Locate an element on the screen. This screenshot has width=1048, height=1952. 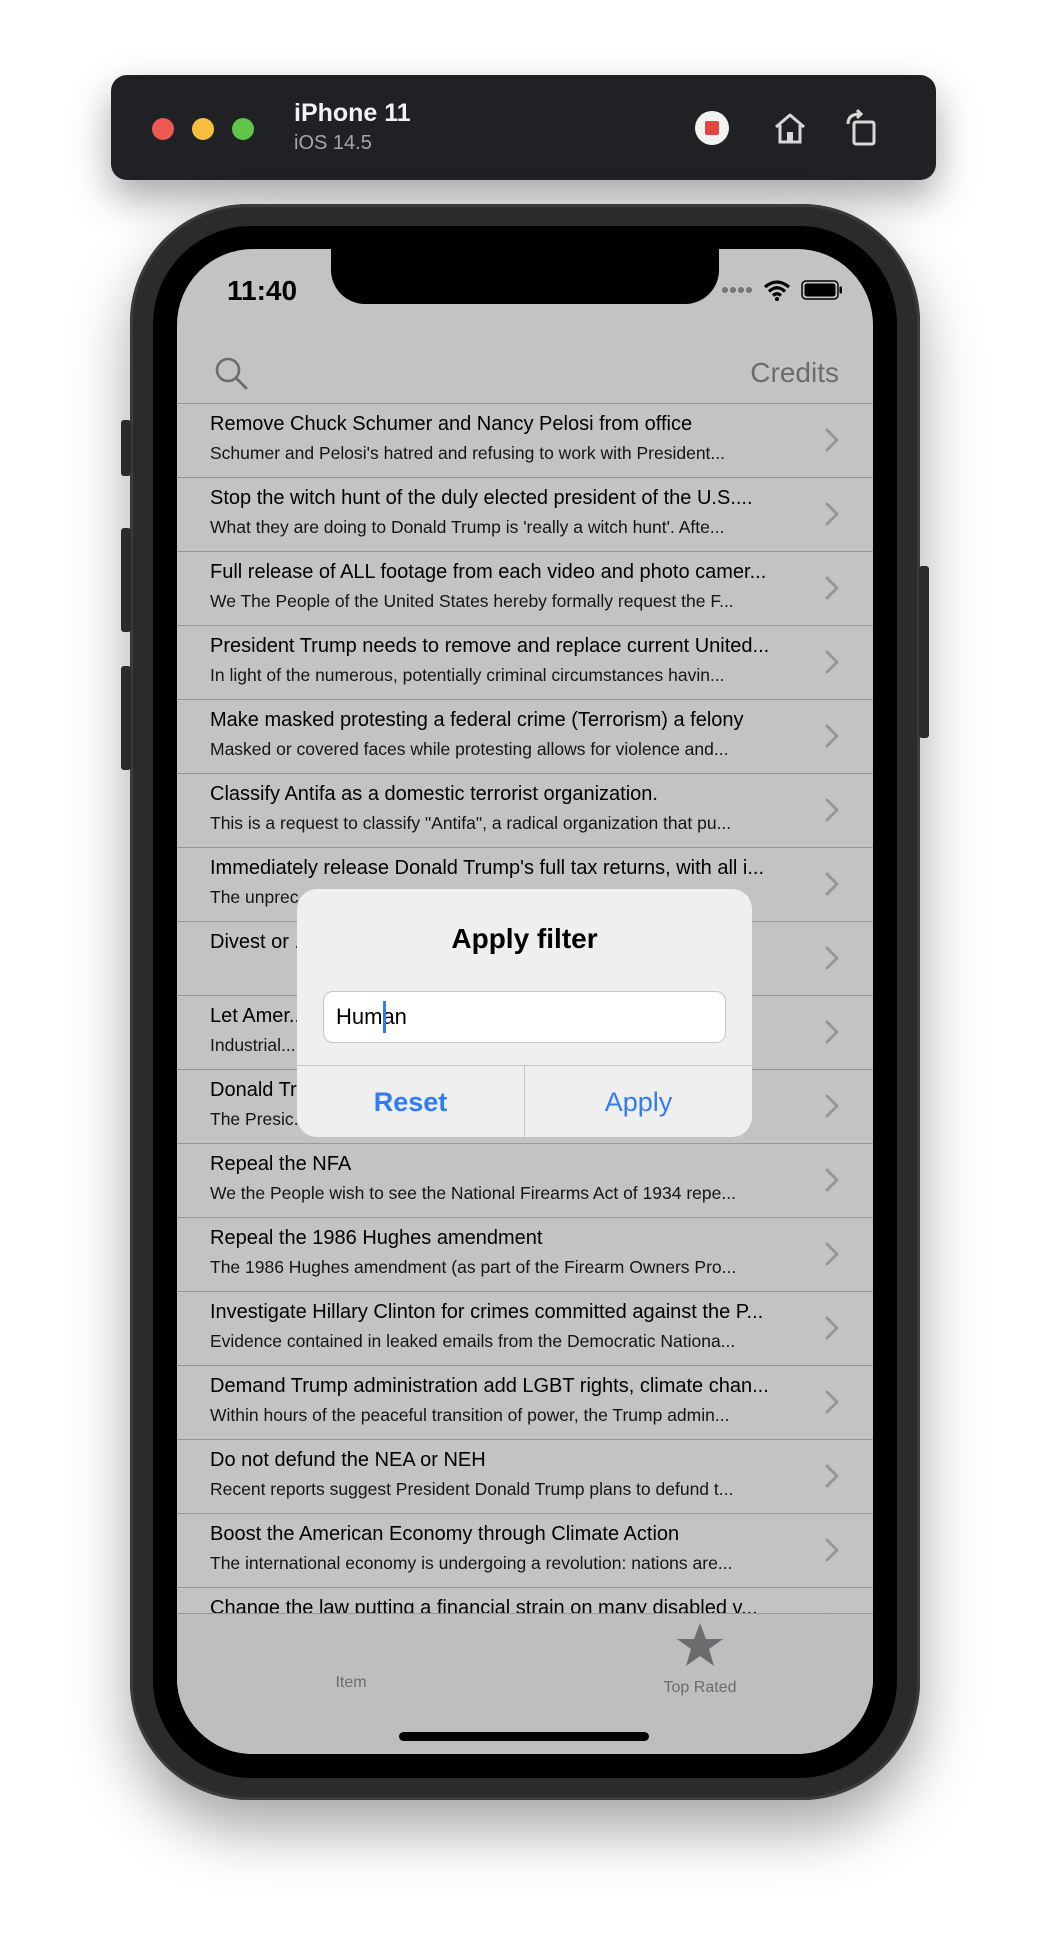
device-name: iPhone 11 is located at coordinates (352, 113).